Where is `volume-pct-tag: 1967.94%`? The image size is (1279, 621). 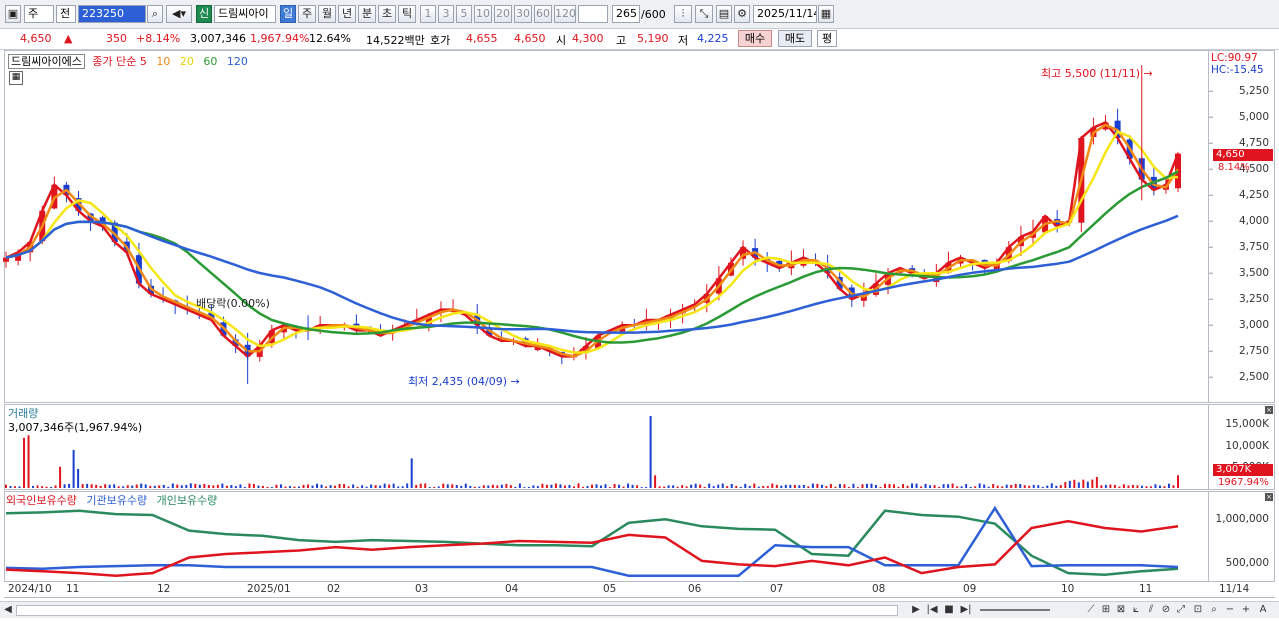 volume-pct-tag: 1967.94% is located at coordinates (1243, 482).